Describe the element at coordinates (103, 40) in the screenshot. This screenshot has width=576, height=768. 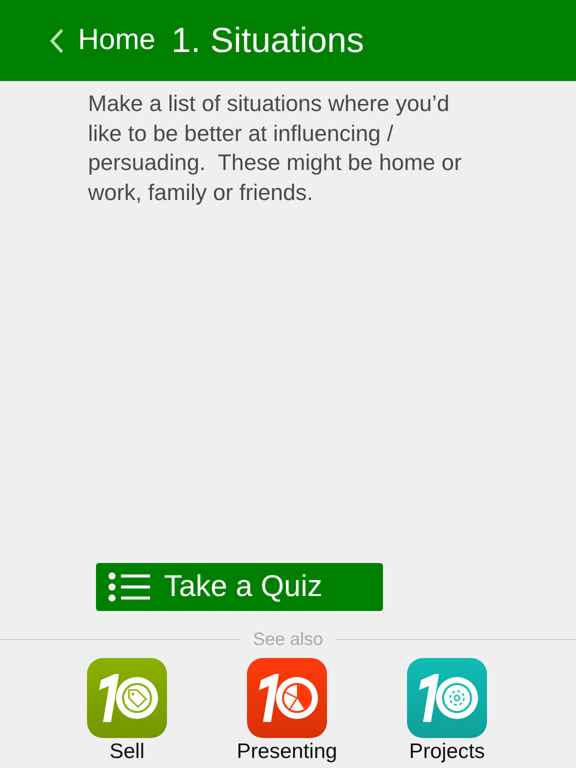
I see `back-button: Home` at that location.